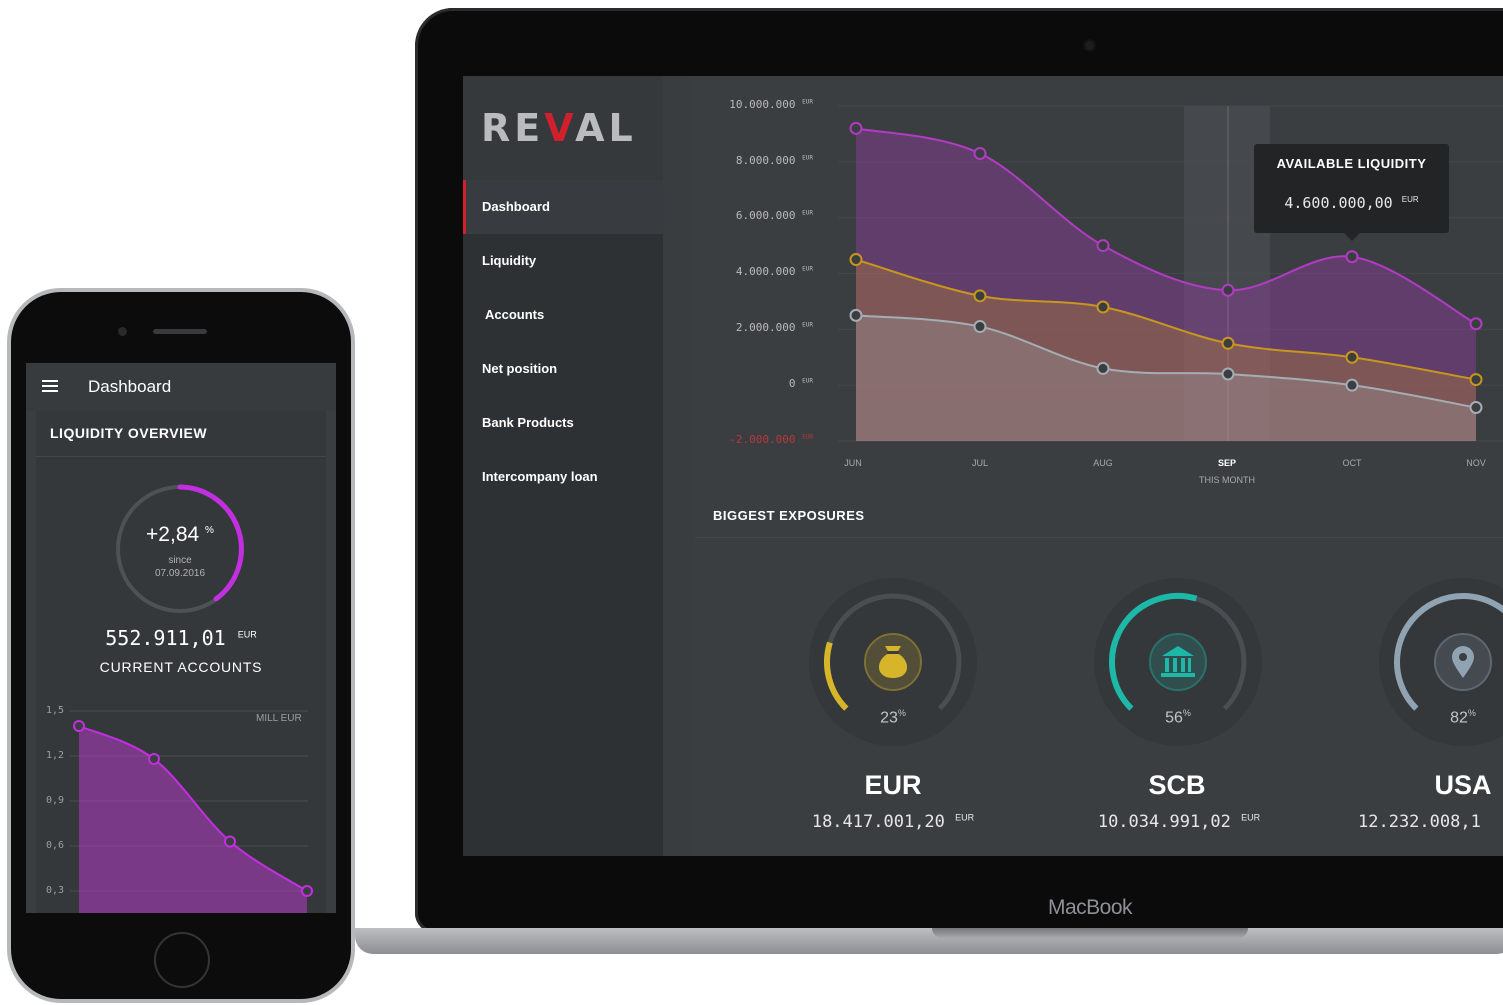 This screenshot has width=1503, height=1005. Describe the element at coordinates (1351, 163) in the screenshot. I see `tooltip-title: AVAILABLE LIQUIDITY` at that location.